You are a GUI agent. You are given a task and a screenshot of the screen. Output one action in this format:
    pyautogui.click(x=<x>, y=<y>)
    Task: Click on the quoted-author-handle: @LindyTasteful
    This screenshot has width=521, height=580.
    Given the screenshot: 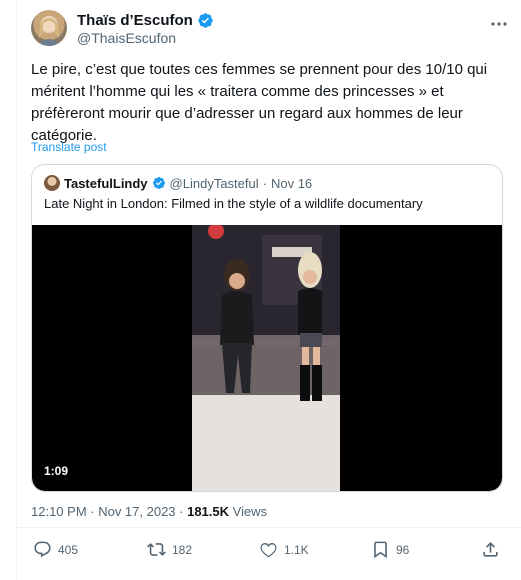 What is the action you would take?
    pyautogui.click(x=214, y=183)
    